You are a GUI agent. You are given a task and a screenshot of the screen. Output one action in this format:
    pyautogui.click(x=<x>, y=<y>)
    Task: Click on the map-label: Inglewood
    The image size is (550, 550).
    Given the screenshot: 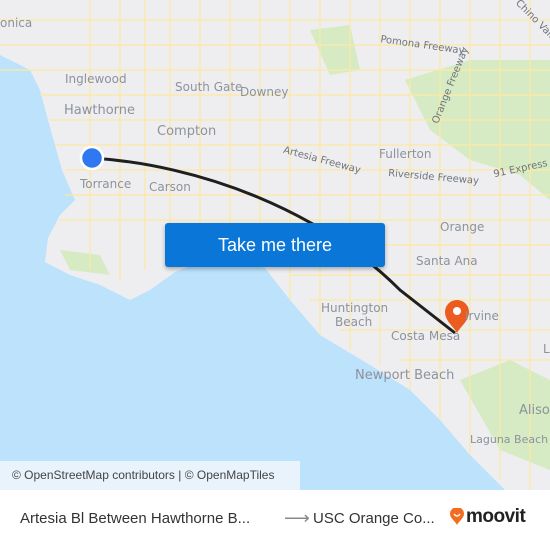 What is the action you would take?
    pyautogui.click(x=96, y=79)
    